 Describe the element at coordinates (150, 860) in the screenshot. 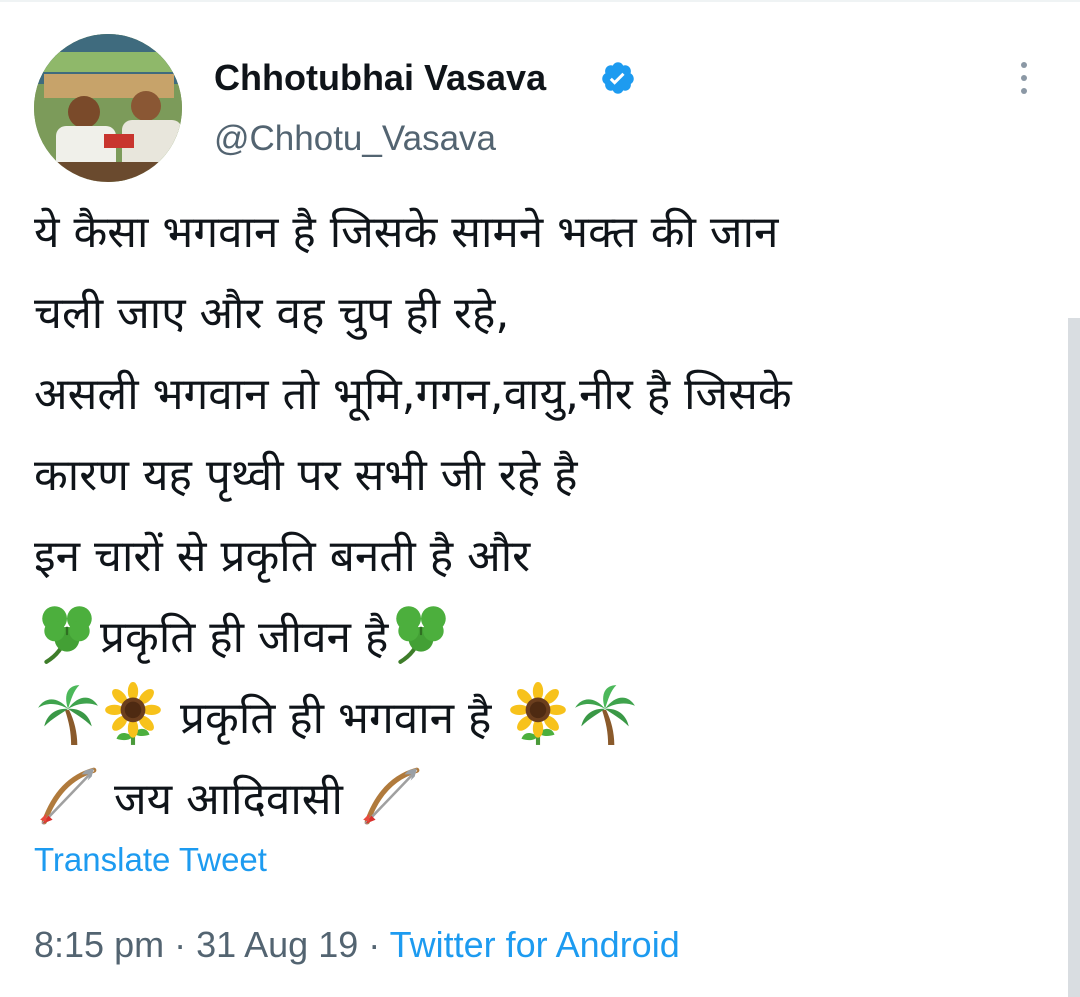

I see `translate-tweet-link: Translate Tweet` at that location.